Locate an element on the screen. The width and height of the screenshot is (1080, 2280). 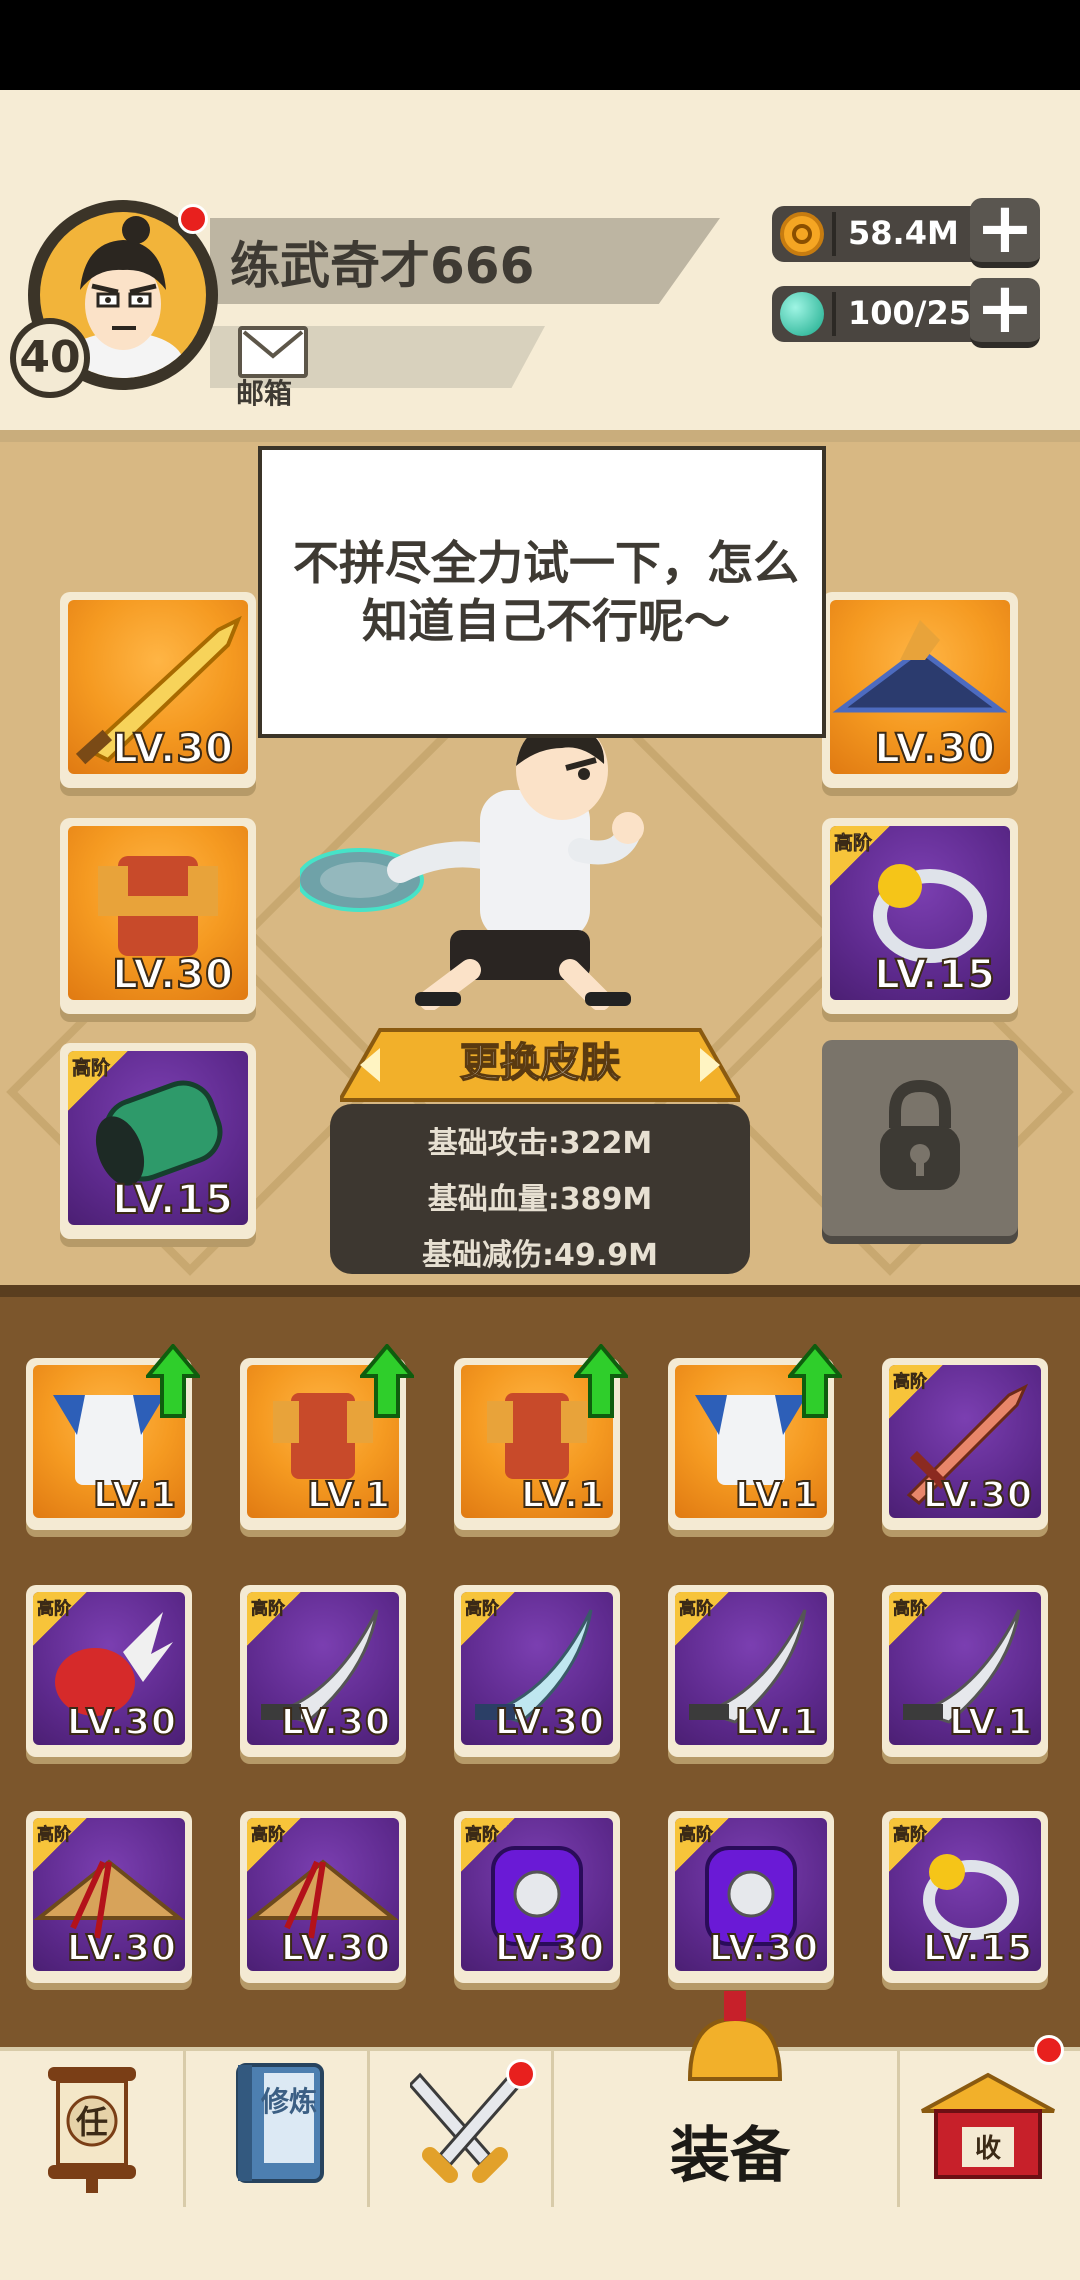
nav-training: 修炼 is located at coordinates (278, 2129).